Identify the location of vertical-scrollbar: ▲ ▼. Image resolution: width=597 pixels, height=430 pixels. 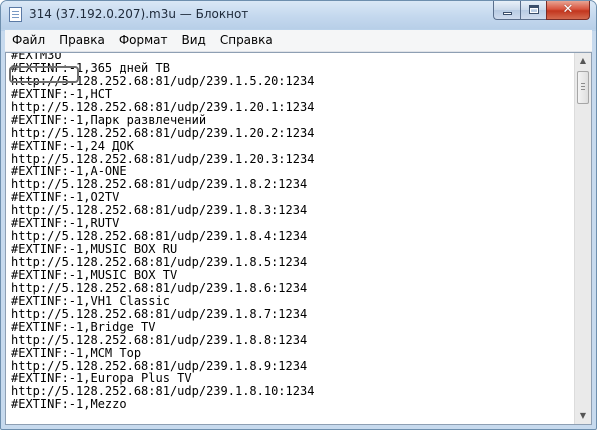
(582, 238).